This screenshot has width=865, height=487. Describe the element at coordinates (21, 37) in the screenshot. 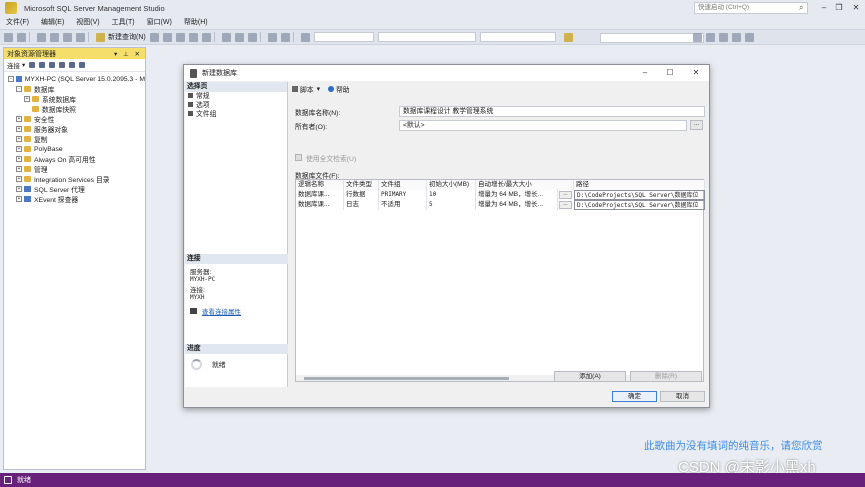

I see `forward-icon` at that location.